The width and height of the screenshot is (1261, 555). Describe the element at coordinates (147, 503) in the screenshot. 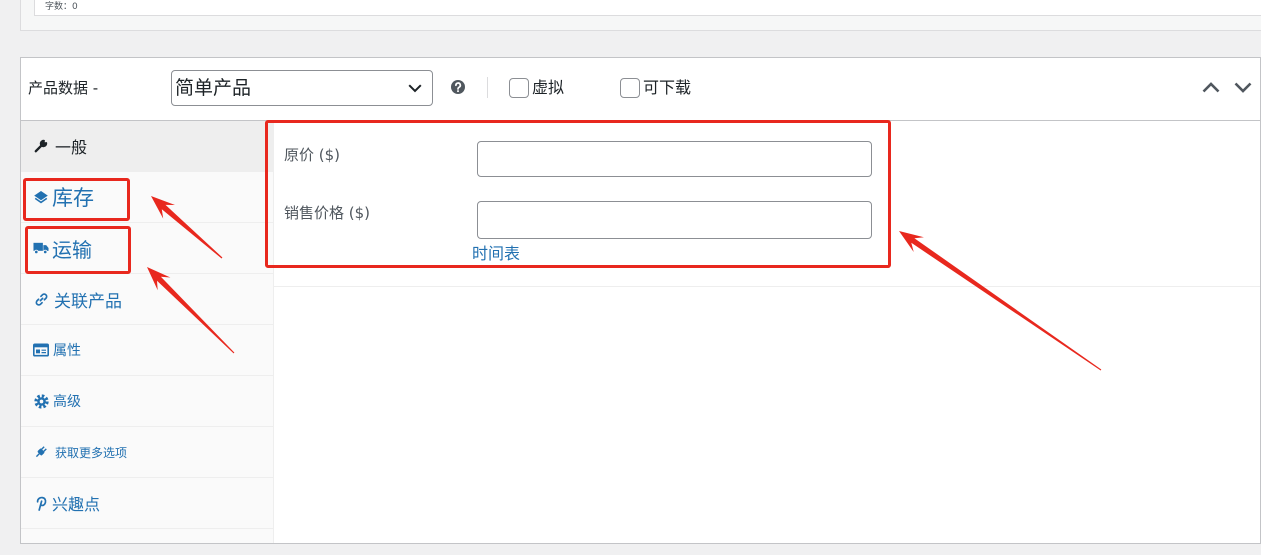

I see `tab-pinterest: 兴趣点` at that location.